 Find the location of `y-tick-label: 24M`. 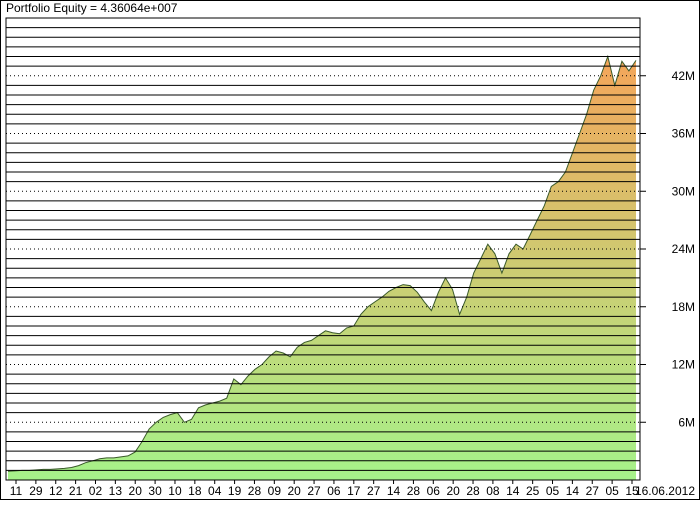

y-tick-label: 24M is located at coordinates (683, 249).